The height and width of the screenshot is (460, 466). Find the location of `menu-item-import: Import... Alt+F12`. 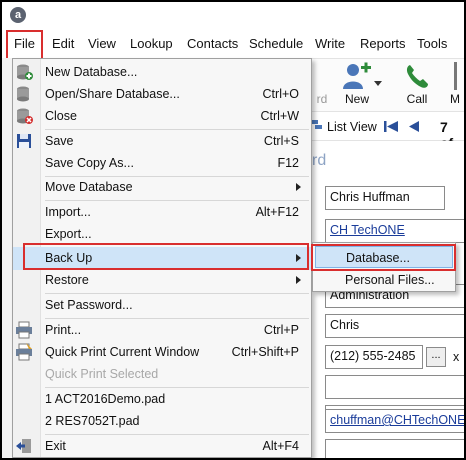

menu-item-import: Import... Alt+F12 is located at coordinates (162, 212).